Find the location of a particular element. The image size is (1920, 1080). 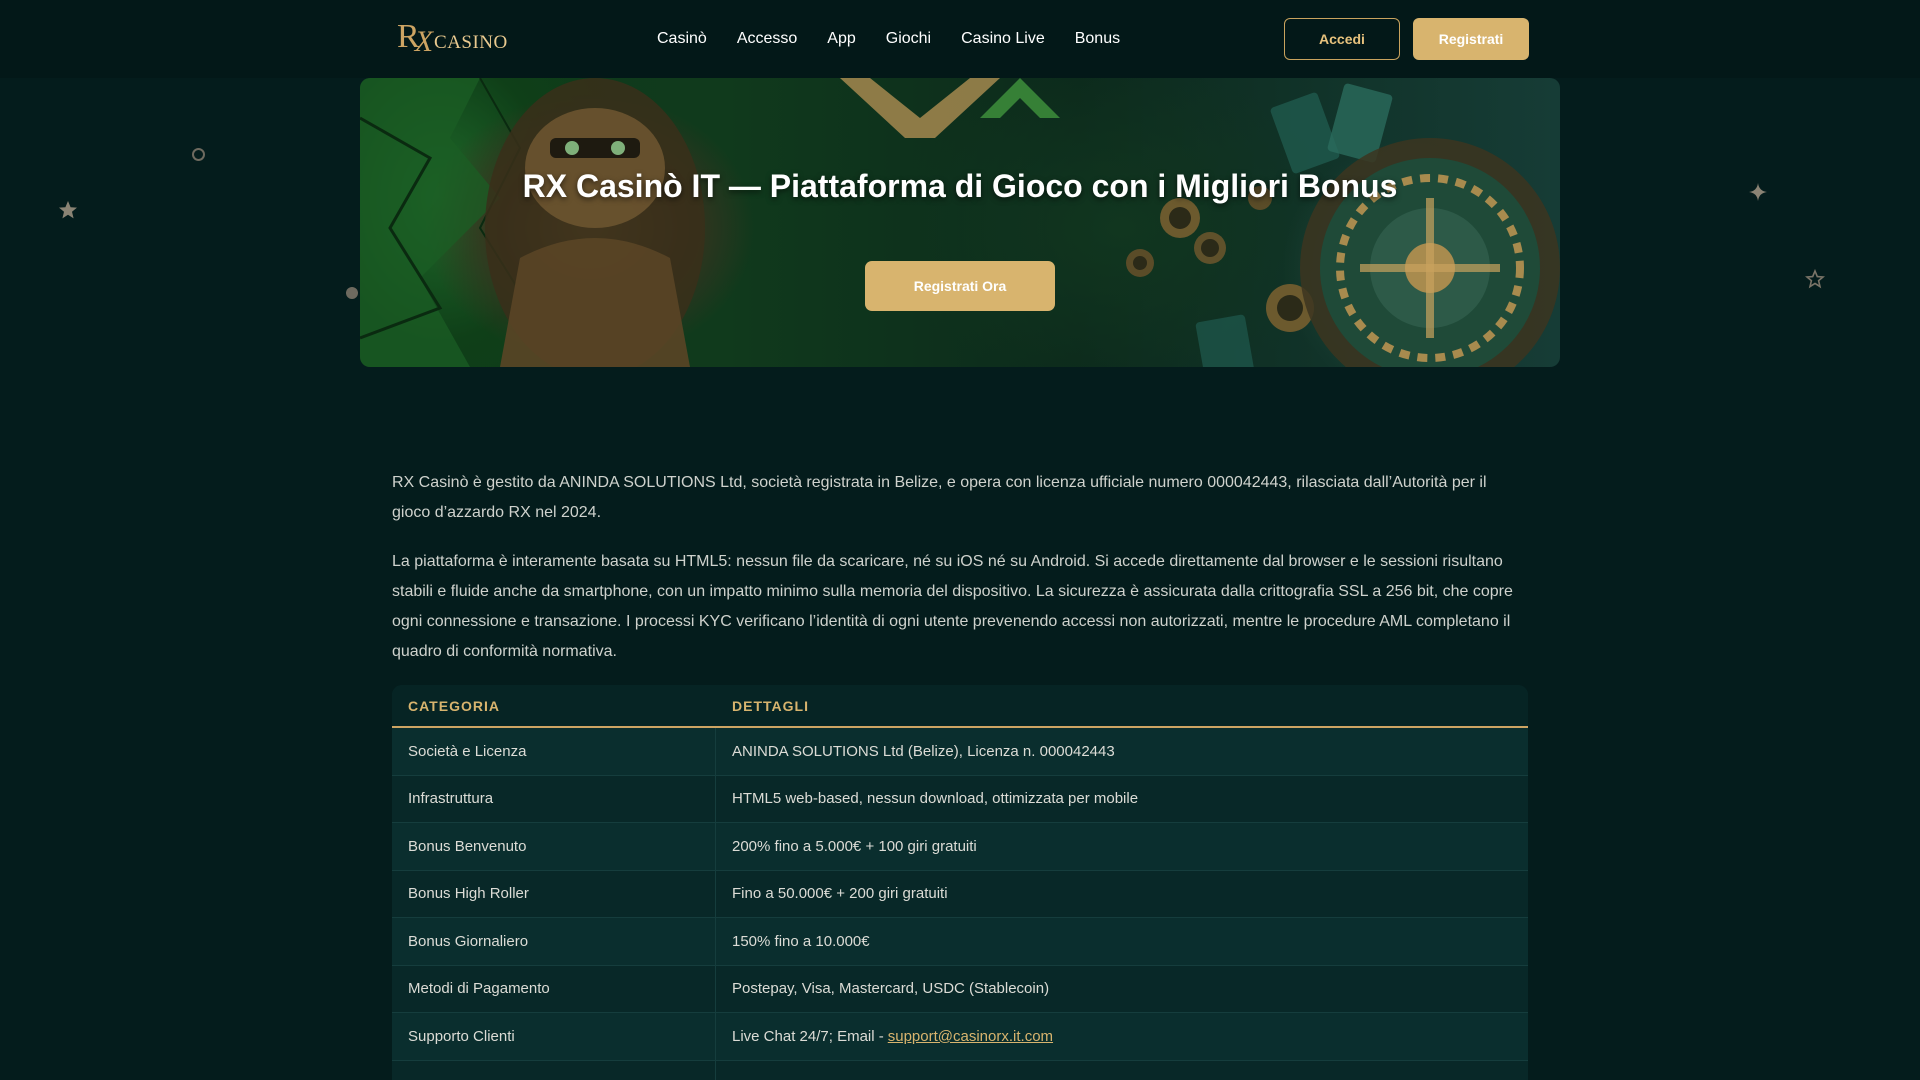

cell-details: 200% fino a 5.000€ + 100 giri gratuiti is located at coordinates (854, 846).